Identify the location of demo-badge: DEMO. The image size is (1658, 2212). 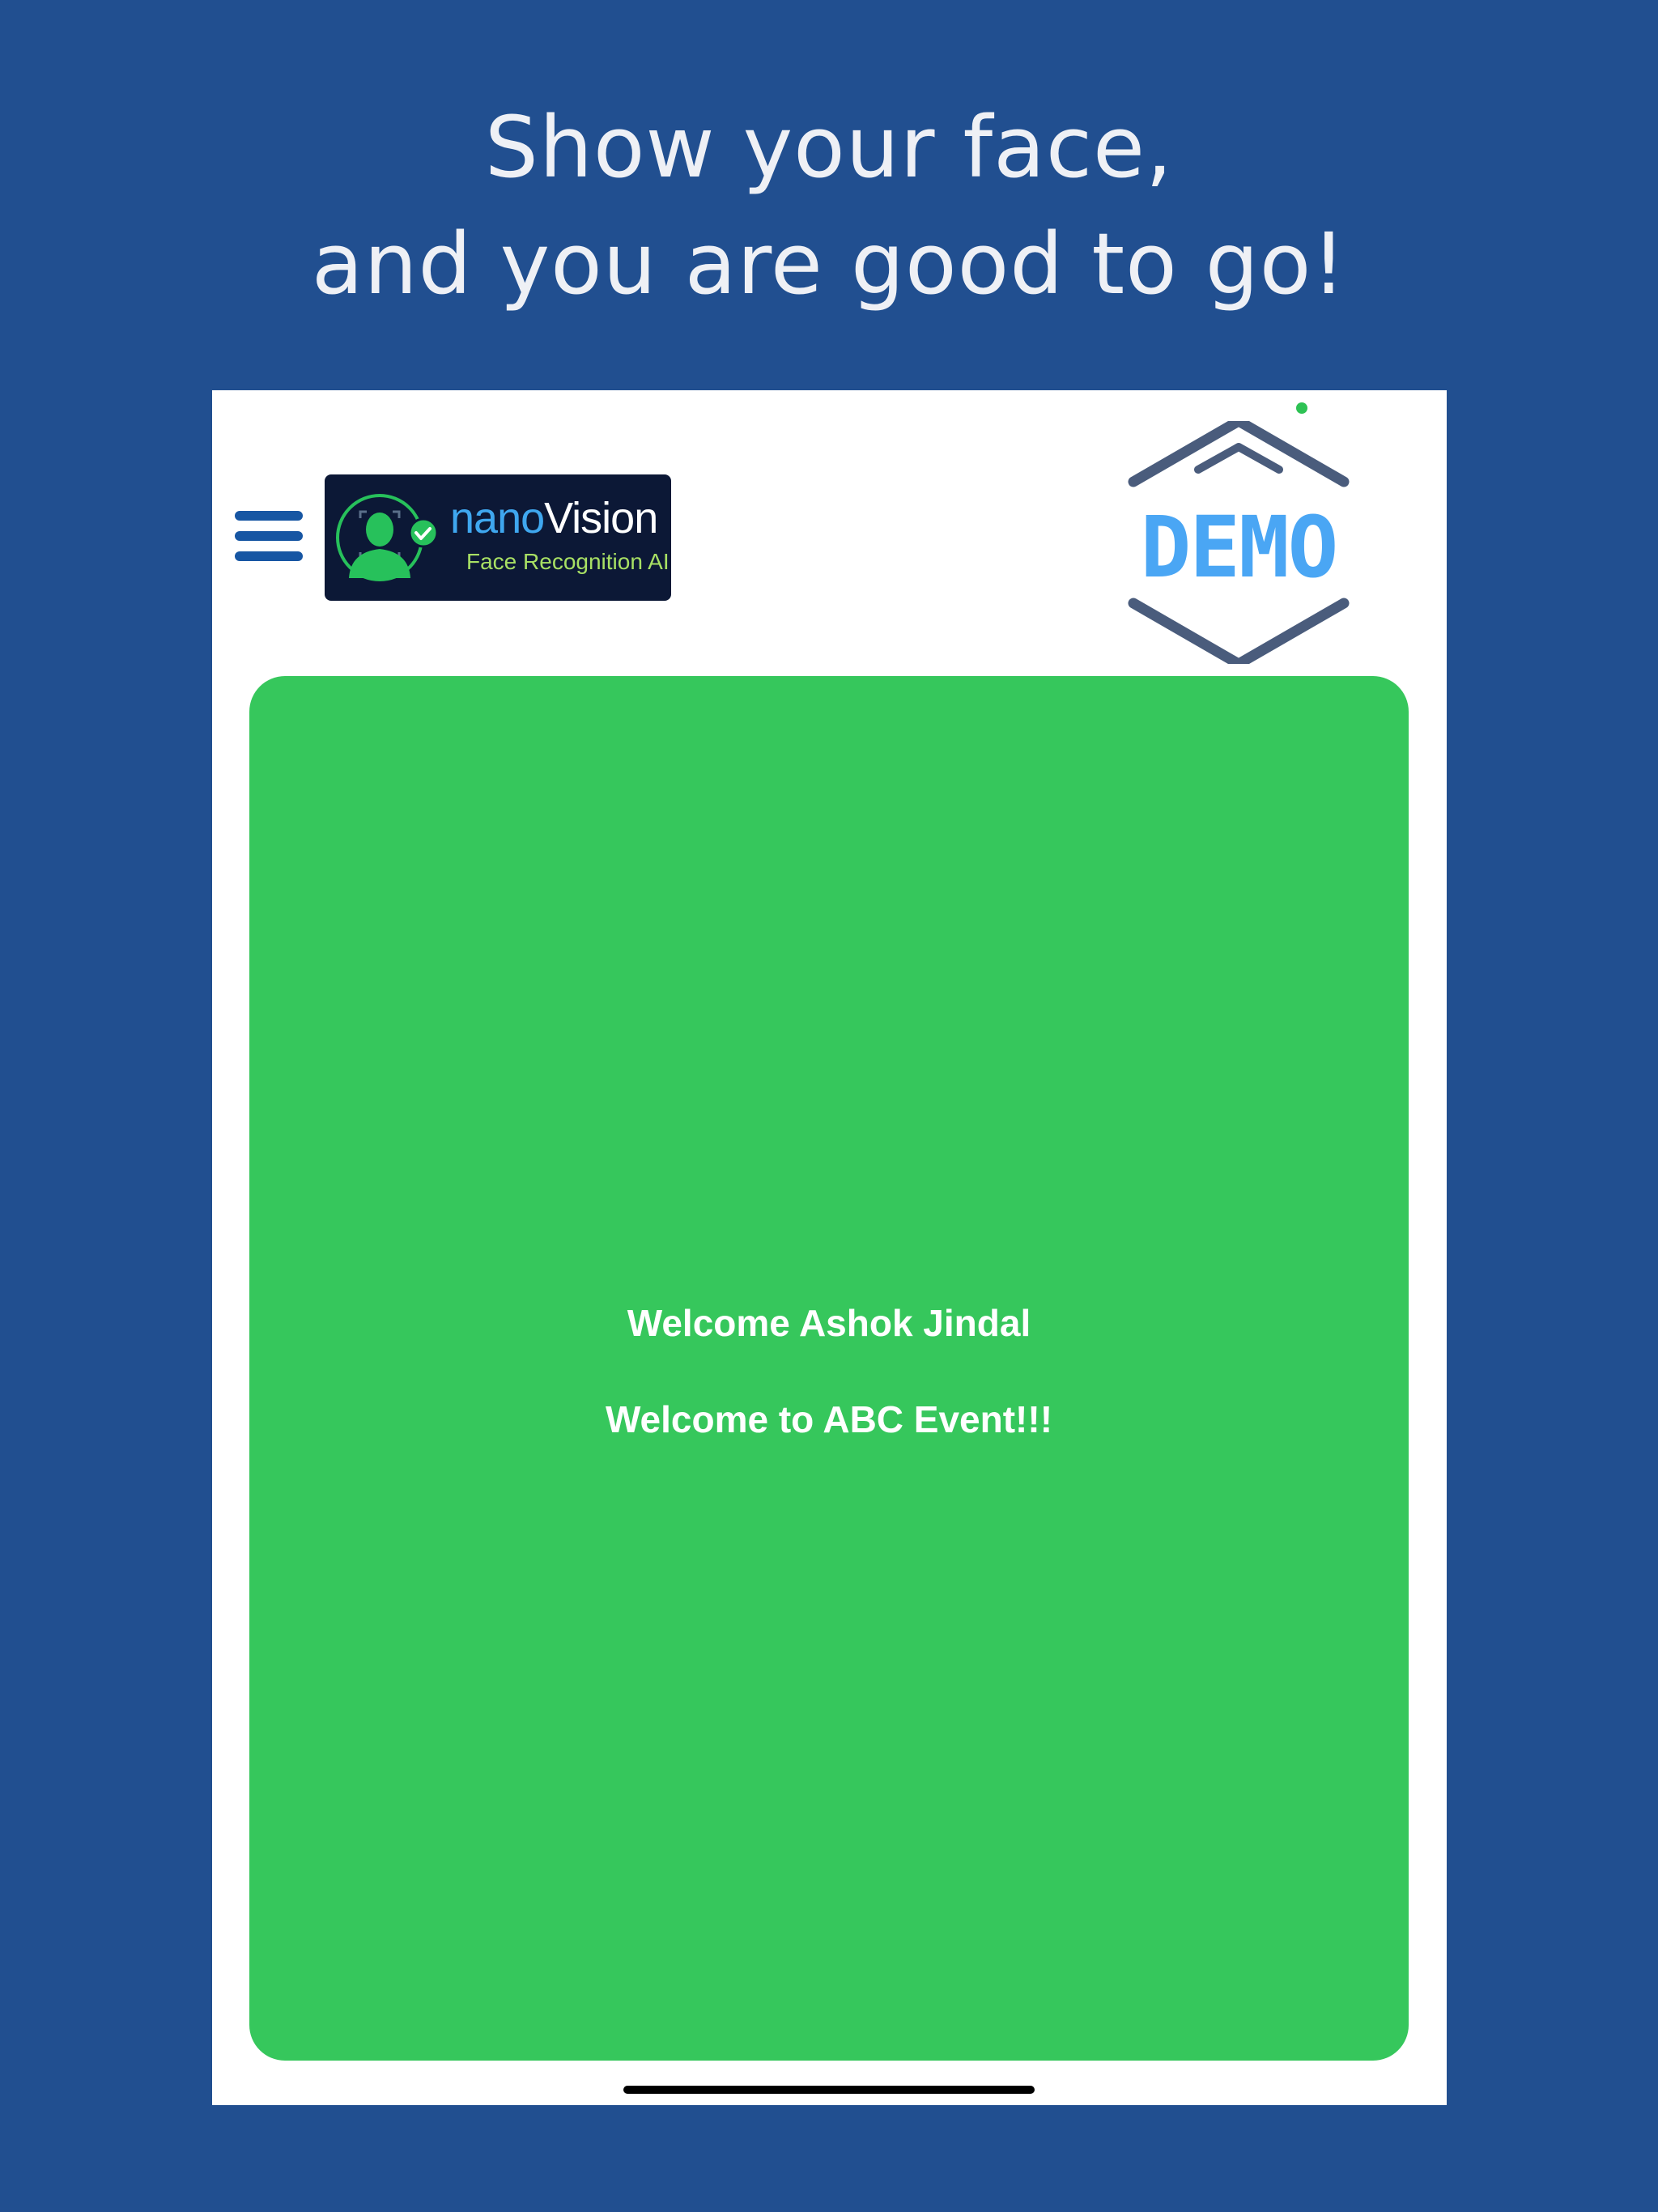
(1238, 543).